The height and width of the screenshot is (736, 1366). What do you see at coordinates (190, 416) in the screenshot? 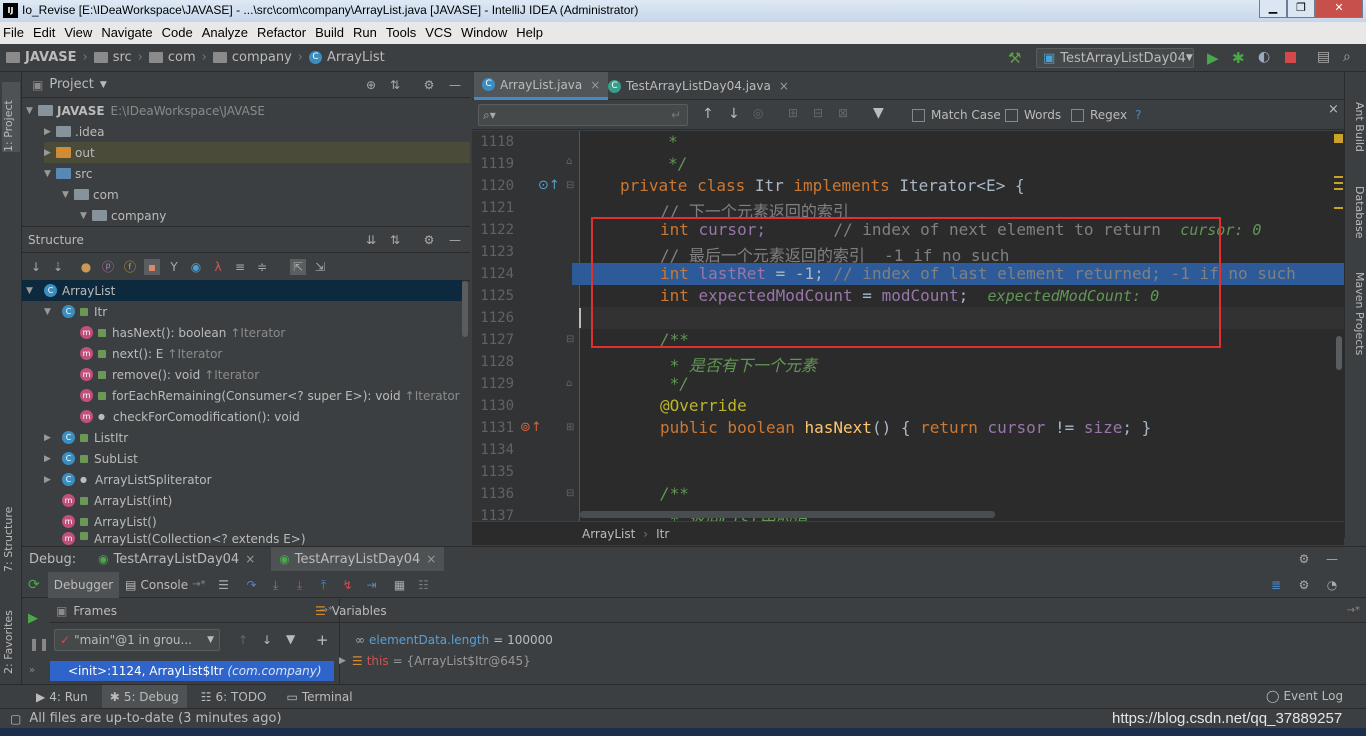
I see `structure-method: m ● checkForComodification(): void` at bounding box center [190, 416].